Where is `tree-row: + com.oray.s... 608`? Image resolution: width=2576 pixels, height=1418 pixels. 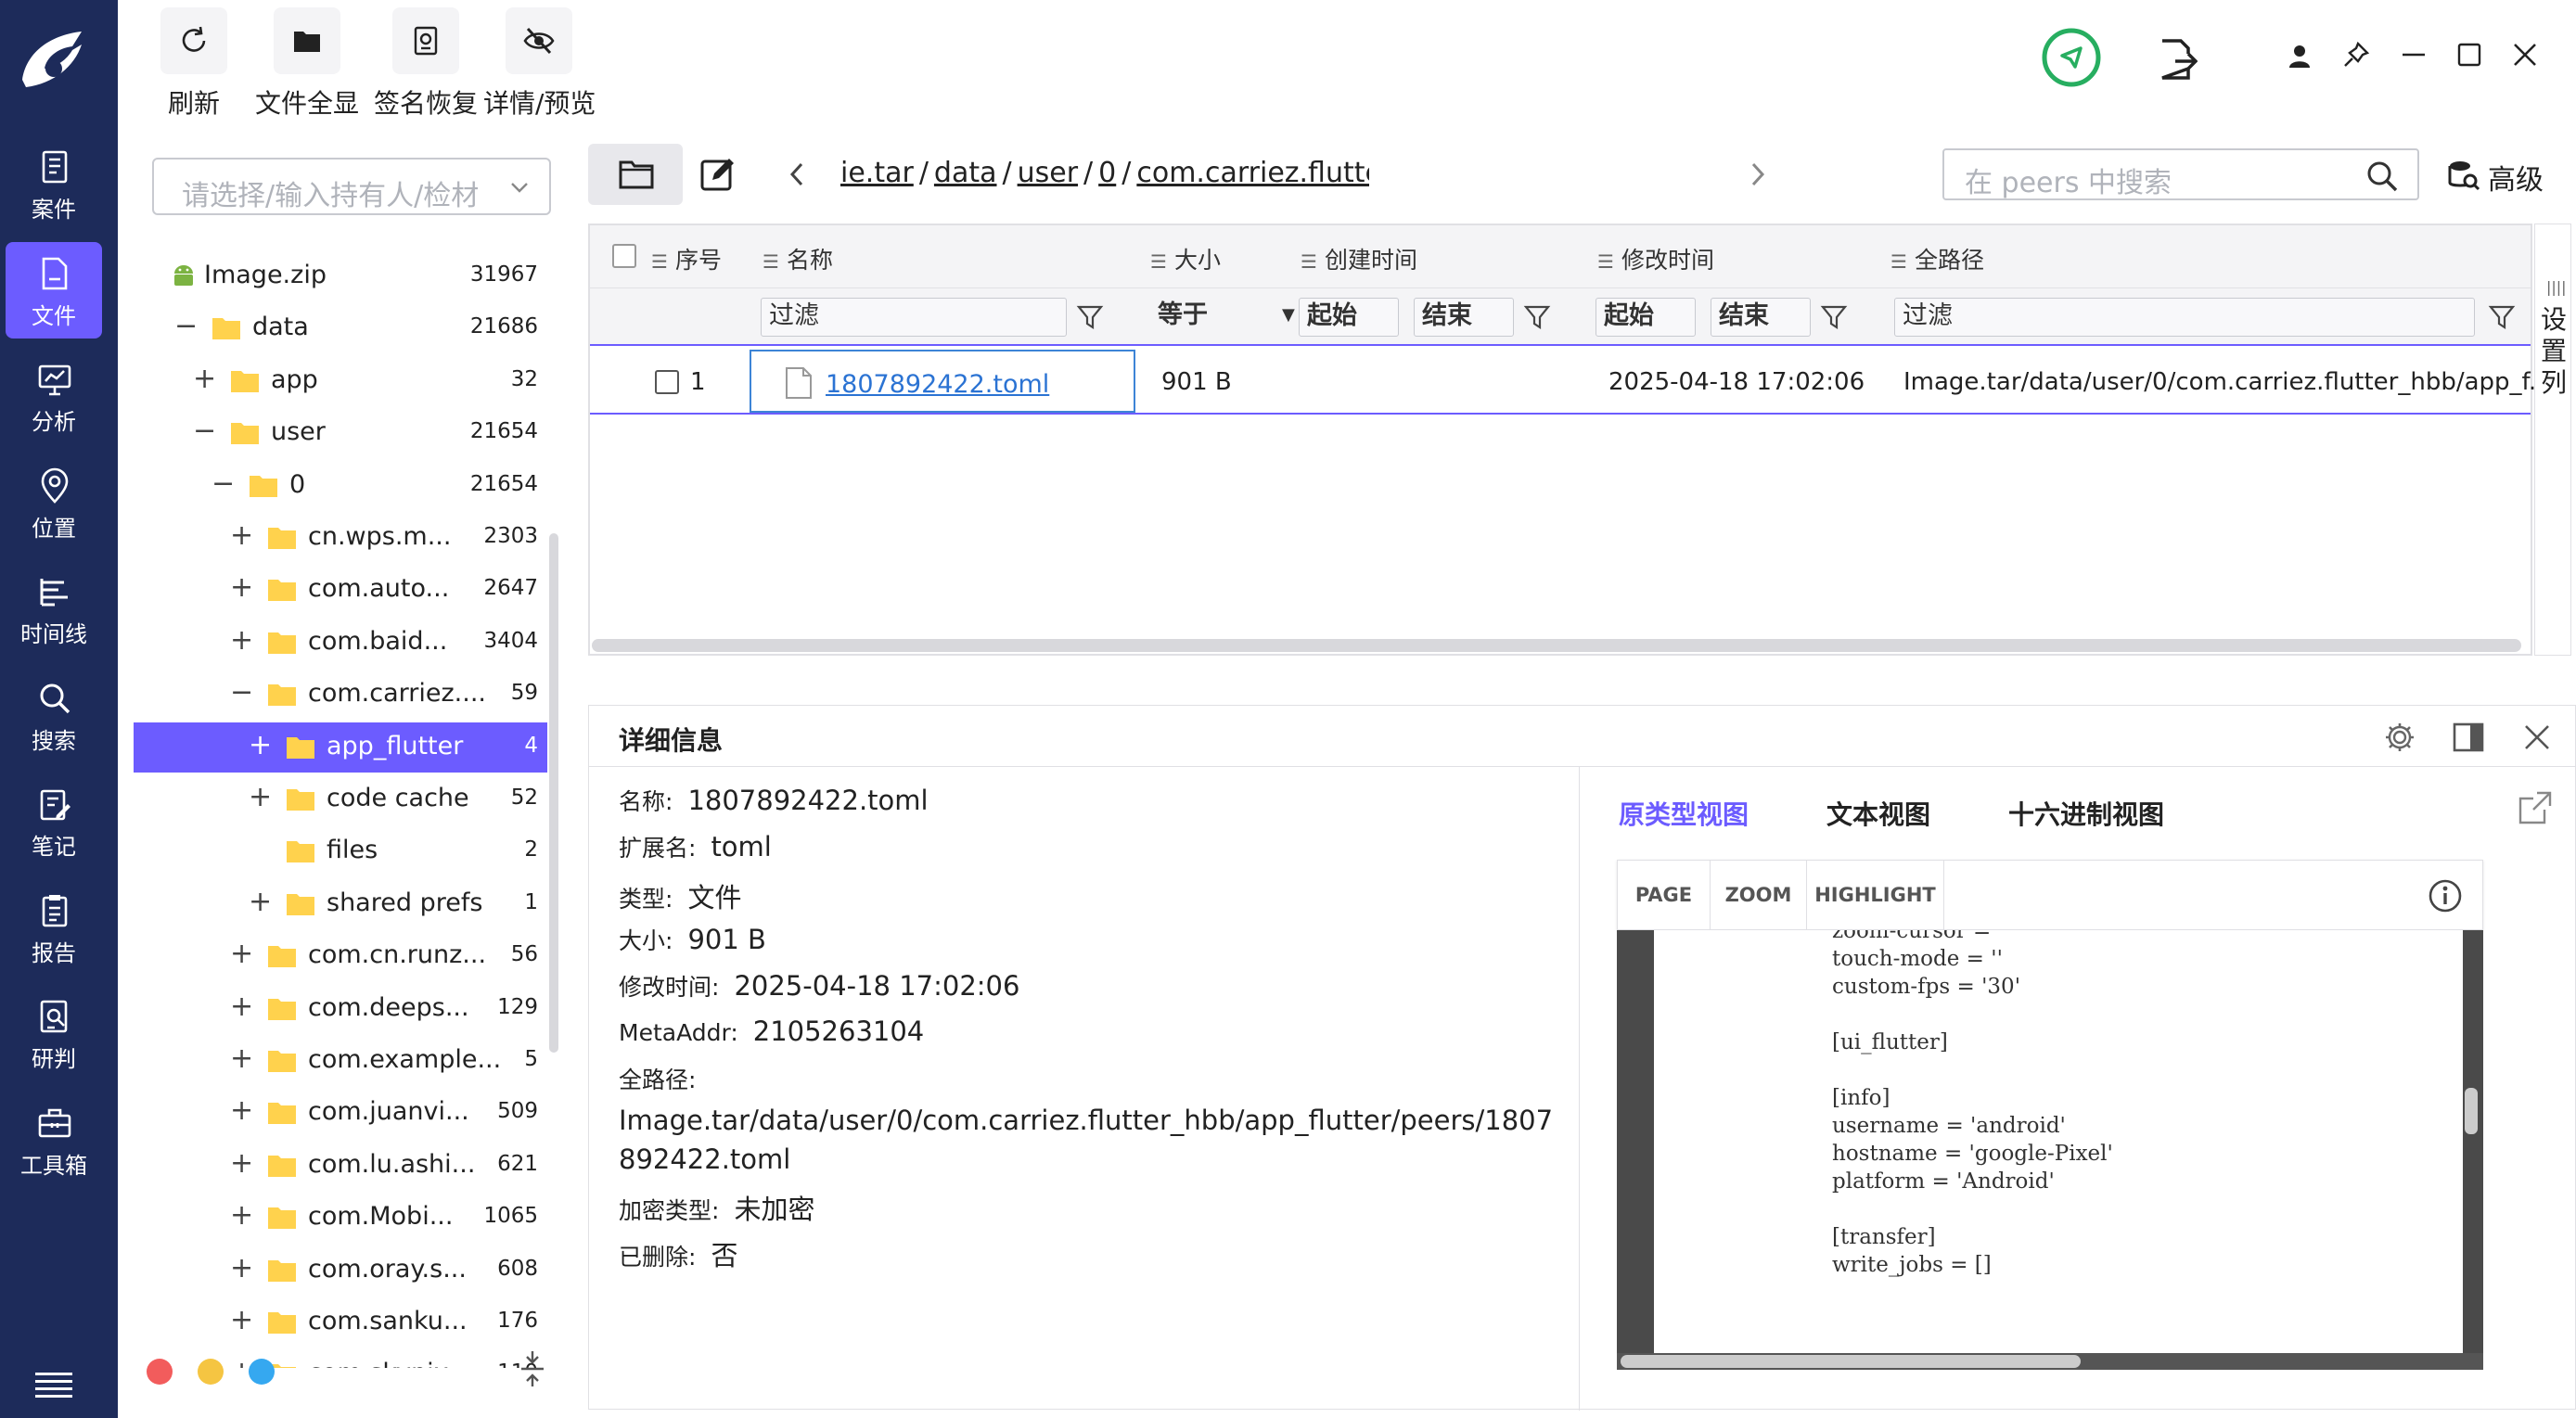
tree-row: + com.oray.s... 608 is located at coordinates (340, 1271).